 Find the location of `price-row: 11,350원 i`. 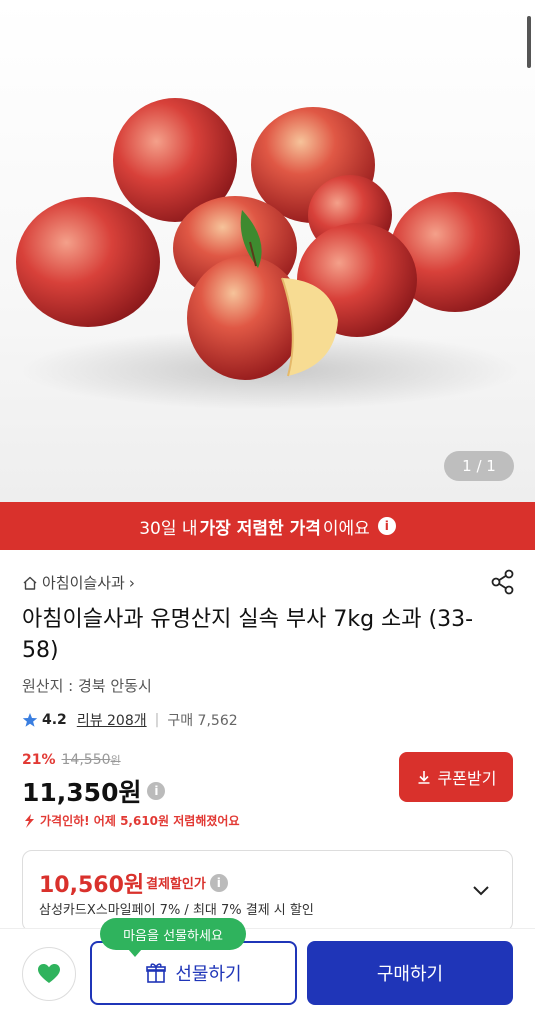

price-row: 11,350원 i is located at coordinates (94, 791).